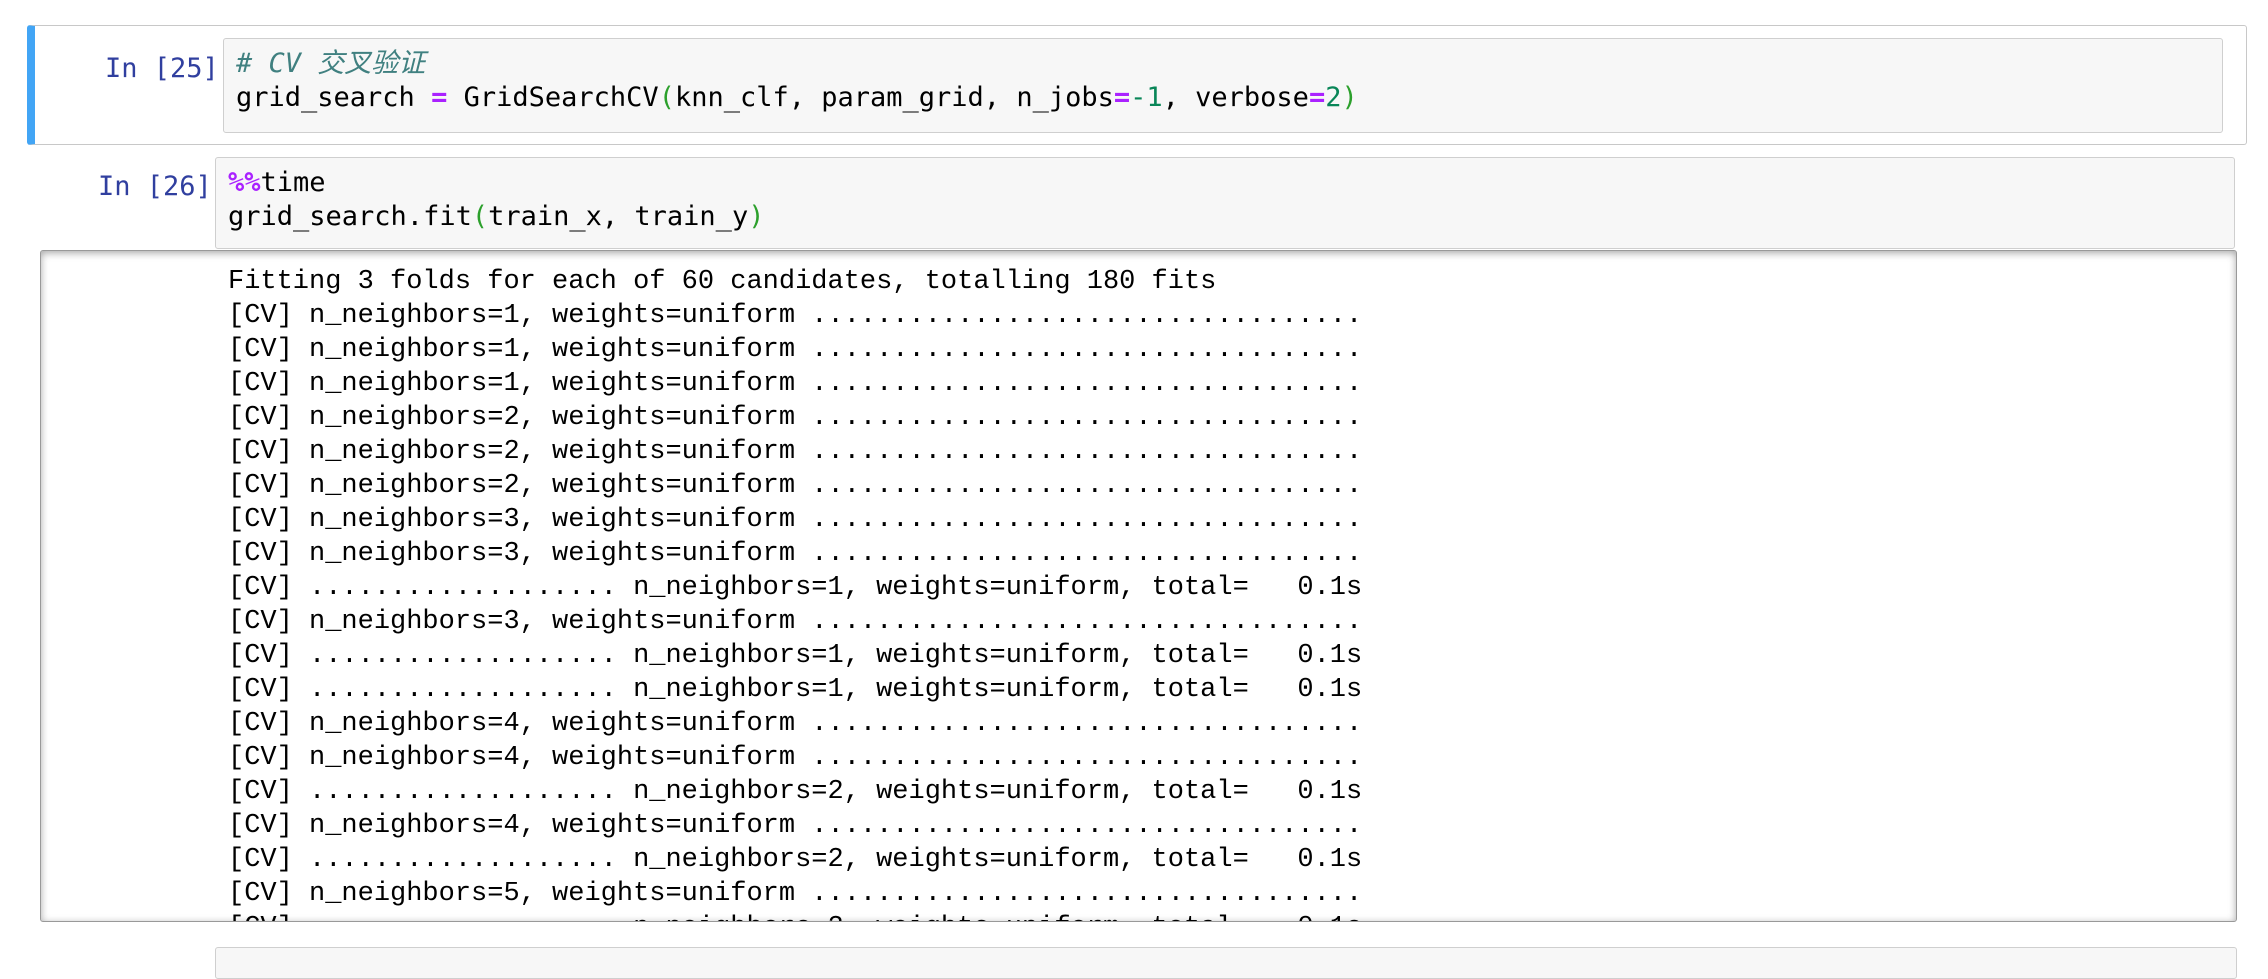 Image resolution: width=2268 pixels, height=979 pixels. I want to click on code-input: %%time grid_search.fit(train_x, train_y), so click(1225, 203).